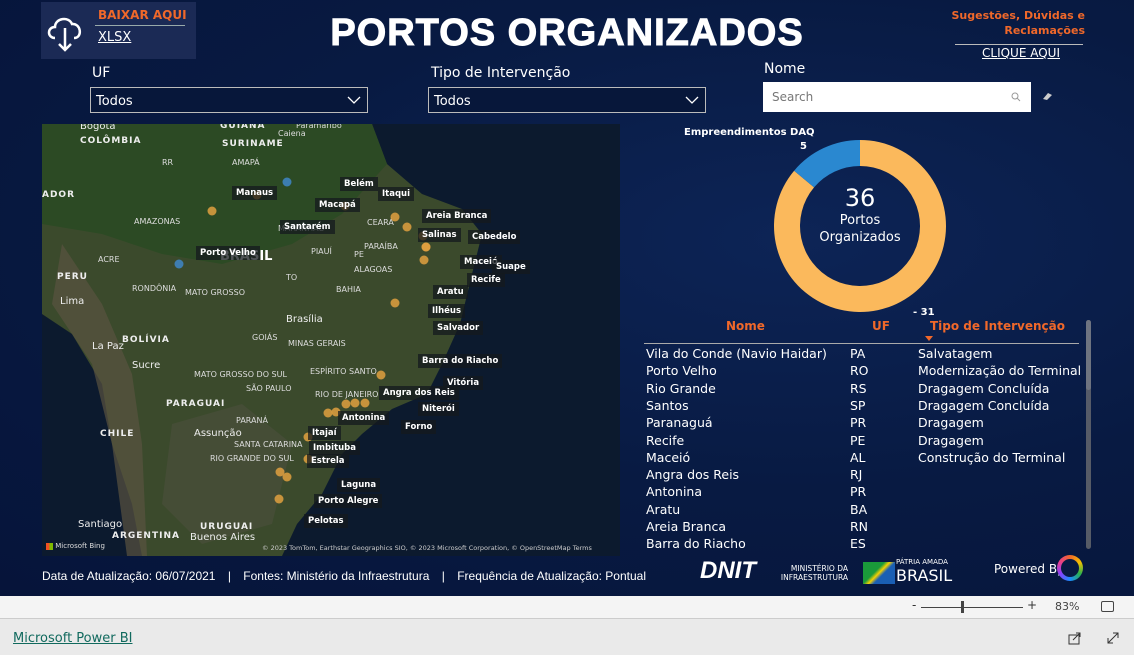 The image size is (1134, 655). I want to click on table-cell: AL, so click(858, 457).